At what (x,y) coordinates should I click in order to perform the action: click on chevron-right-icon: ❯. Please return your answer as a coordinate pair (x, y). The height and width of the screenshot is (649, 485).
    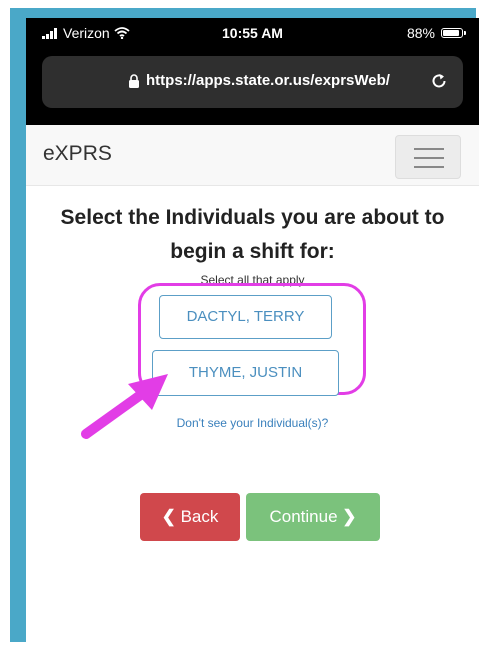
    Looking at the image, I should click on (349, 516).